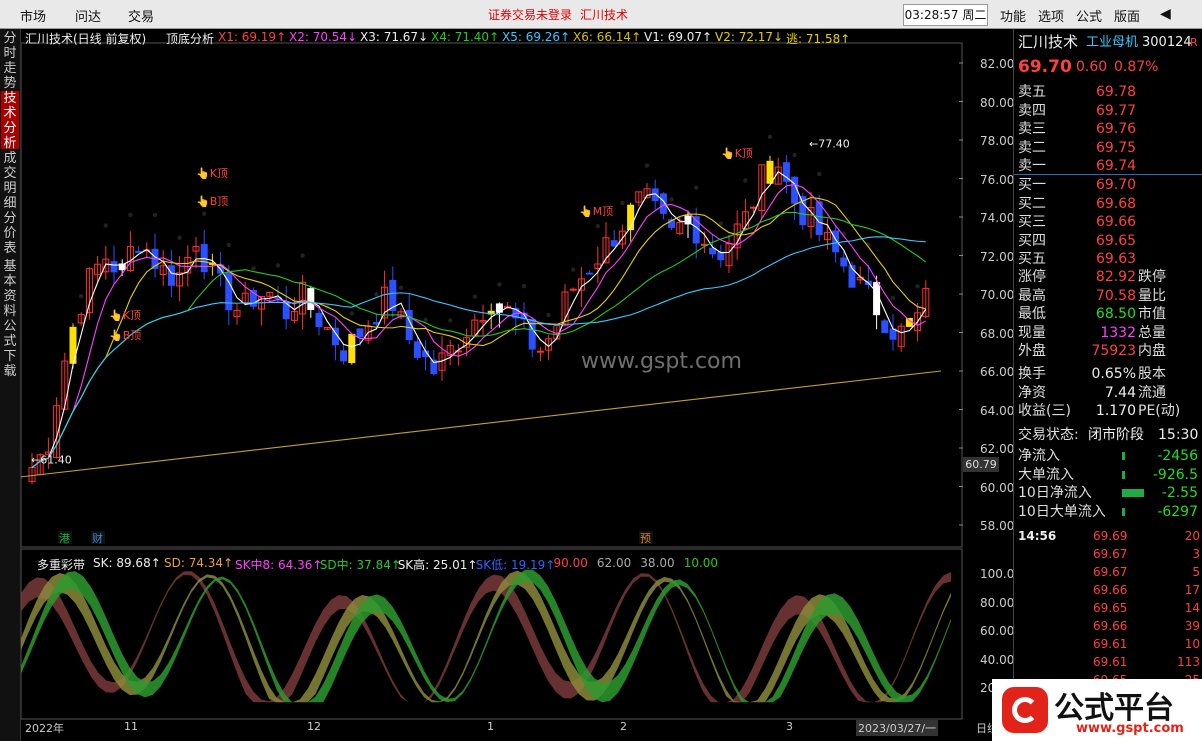  I want to click on price-tick: 76.00, so click(997, 179).